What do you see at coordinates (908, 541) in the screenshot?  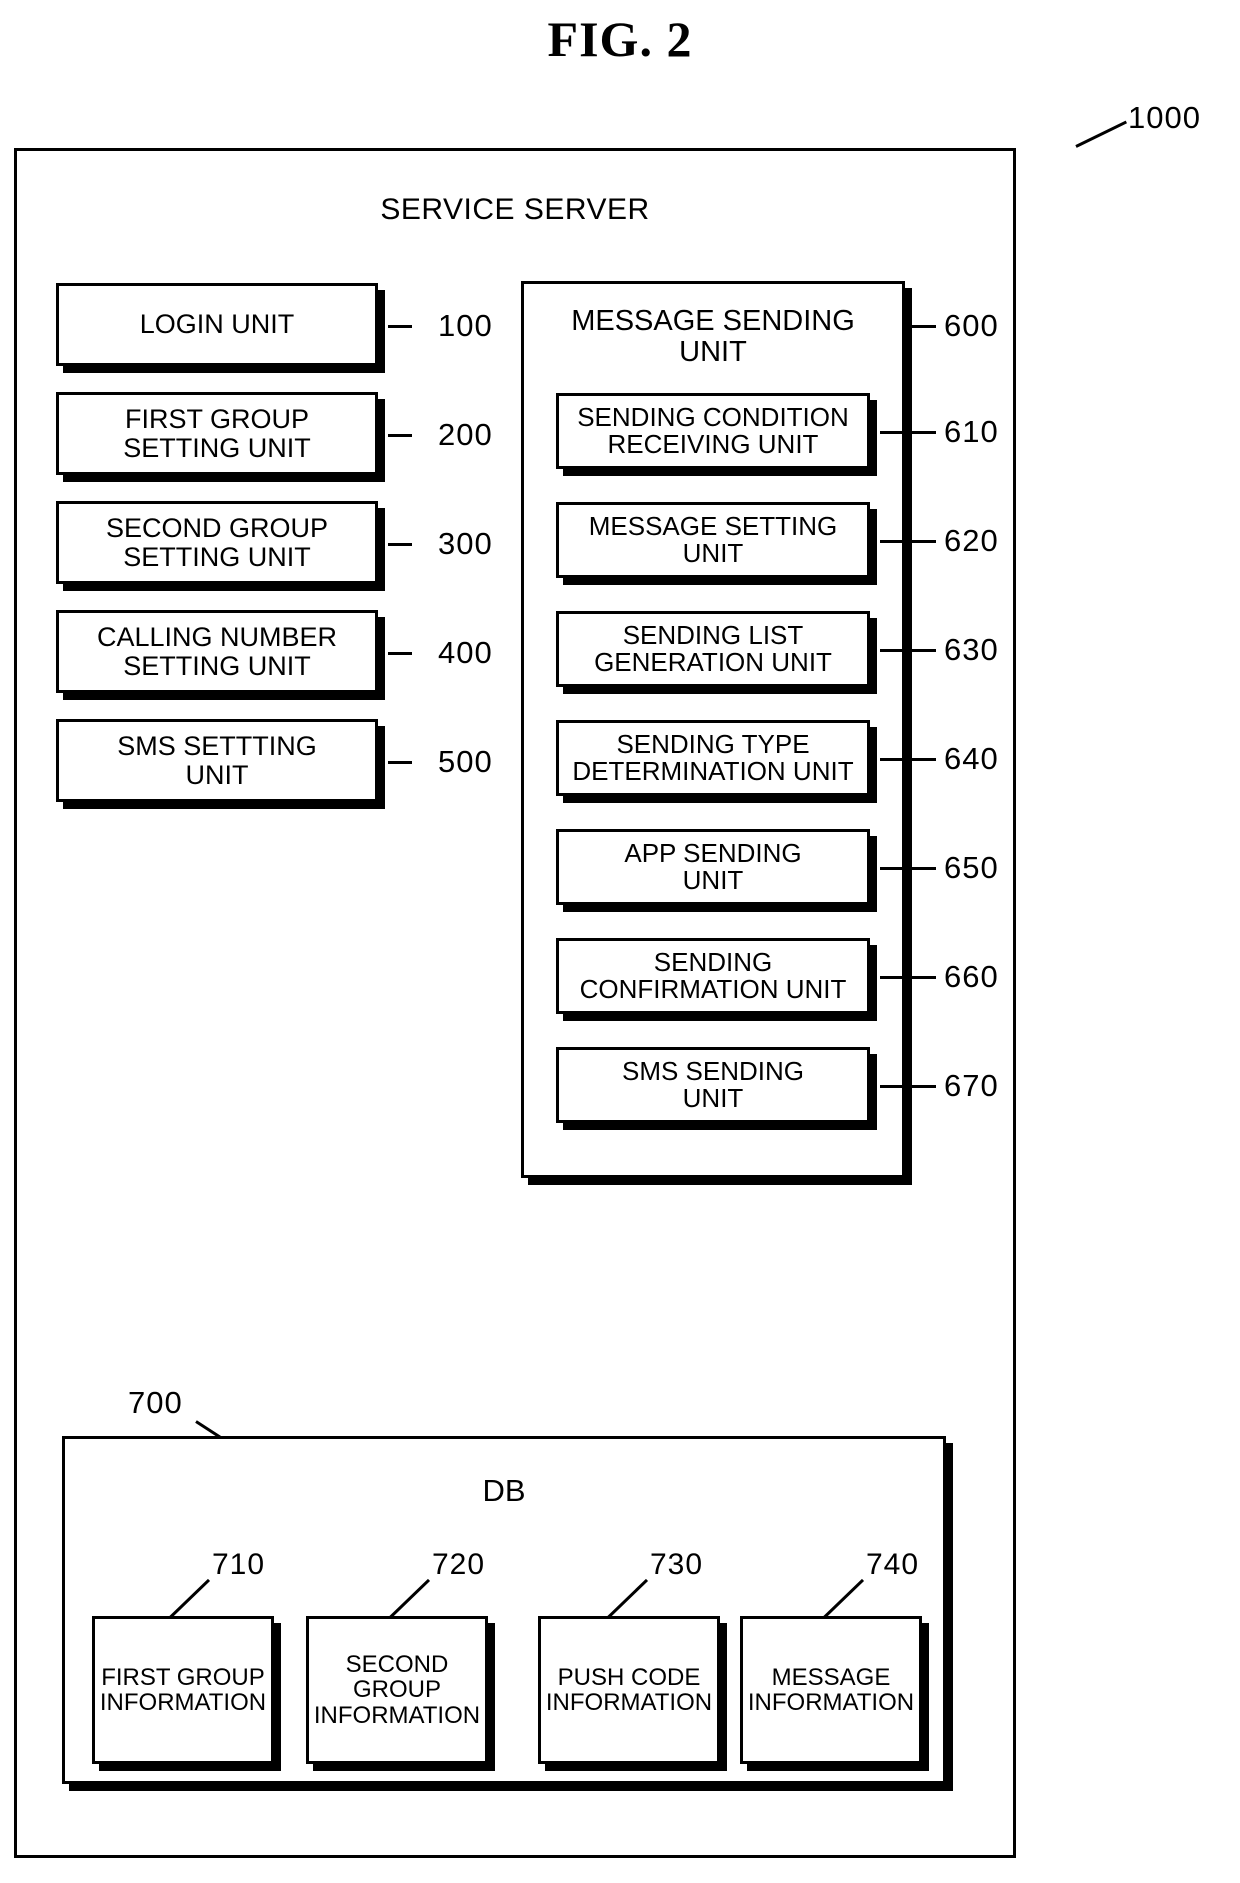 I see `message-setting-unit-tick` at bounding box center [908, 541].